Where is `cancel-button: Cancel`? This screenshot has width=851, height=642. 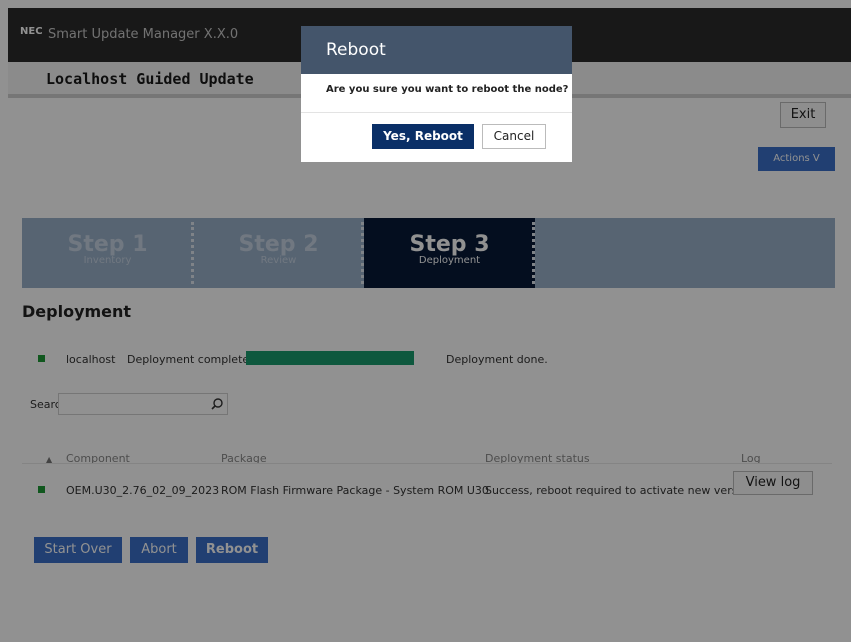
cancel-button: Cancel is located at coordinates (514, 136).